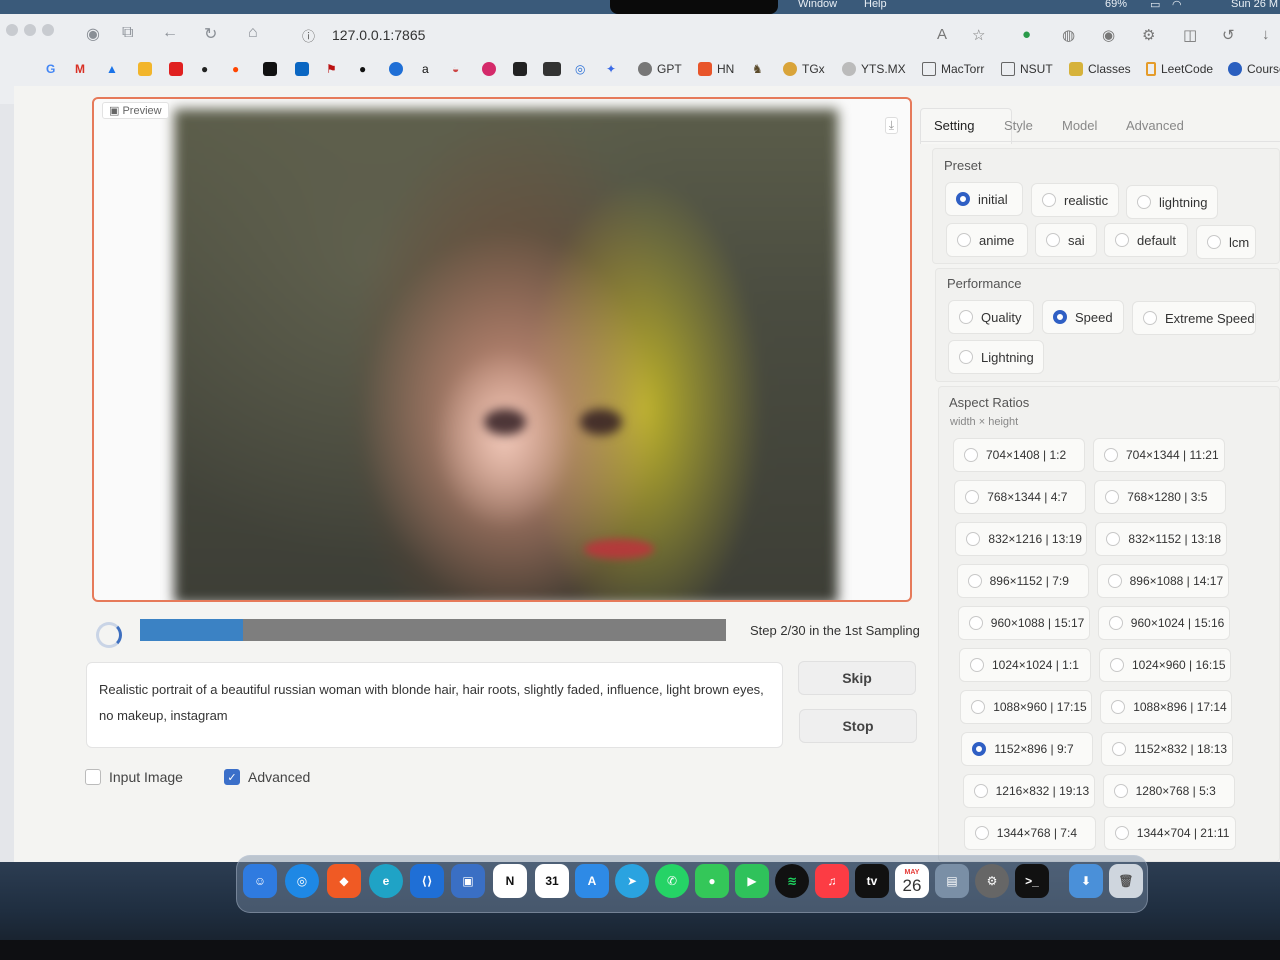 The height and width of the screenshot is (960, 1280). I want to click on advanced-checkbox: ✓, so click(232, 777).